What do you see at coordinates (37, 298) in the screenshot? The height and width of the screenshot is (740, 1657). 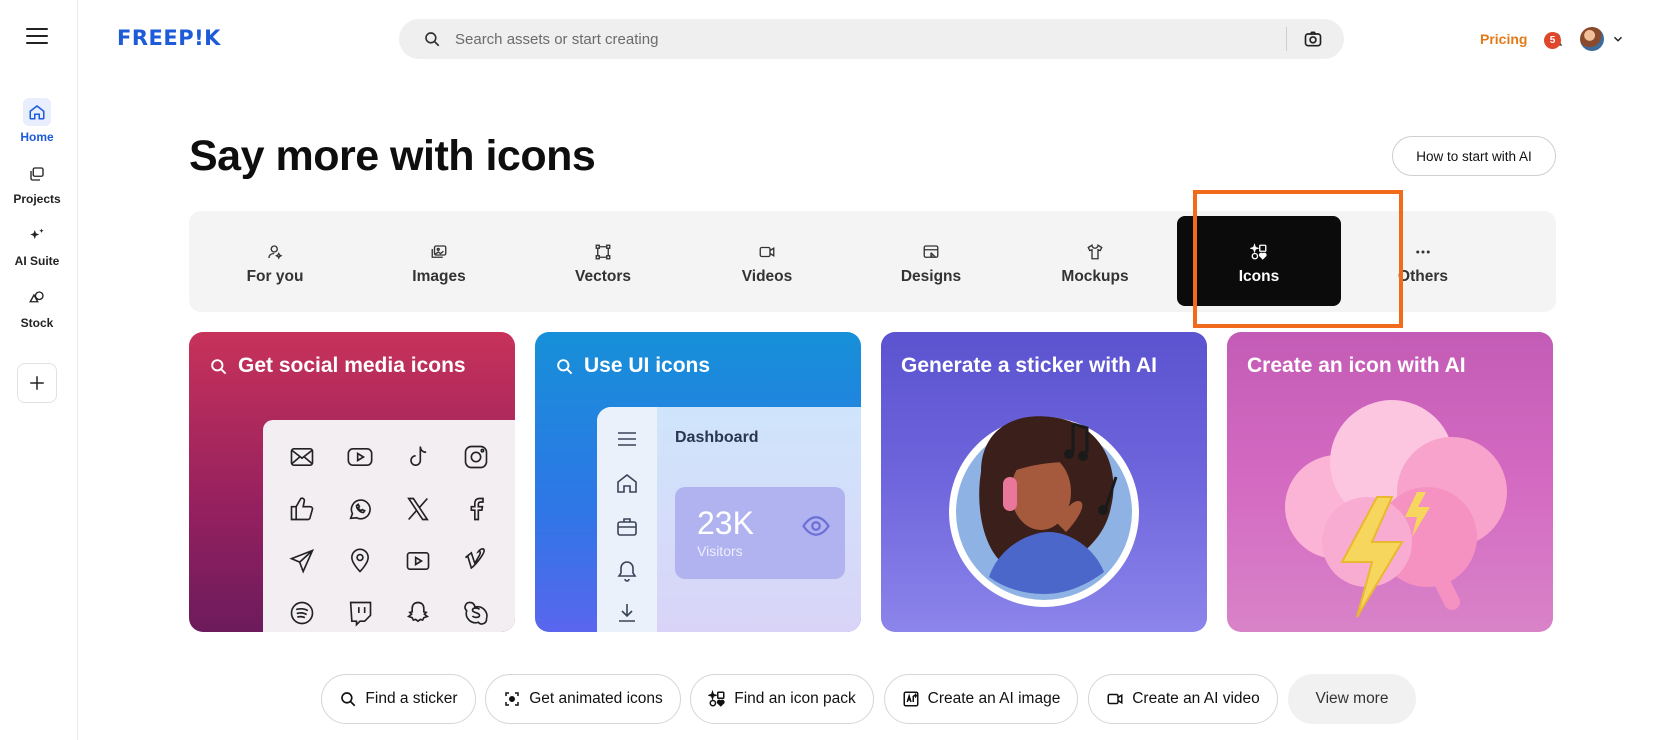 I see `shapes-icon` at bounding box center [37, 298].